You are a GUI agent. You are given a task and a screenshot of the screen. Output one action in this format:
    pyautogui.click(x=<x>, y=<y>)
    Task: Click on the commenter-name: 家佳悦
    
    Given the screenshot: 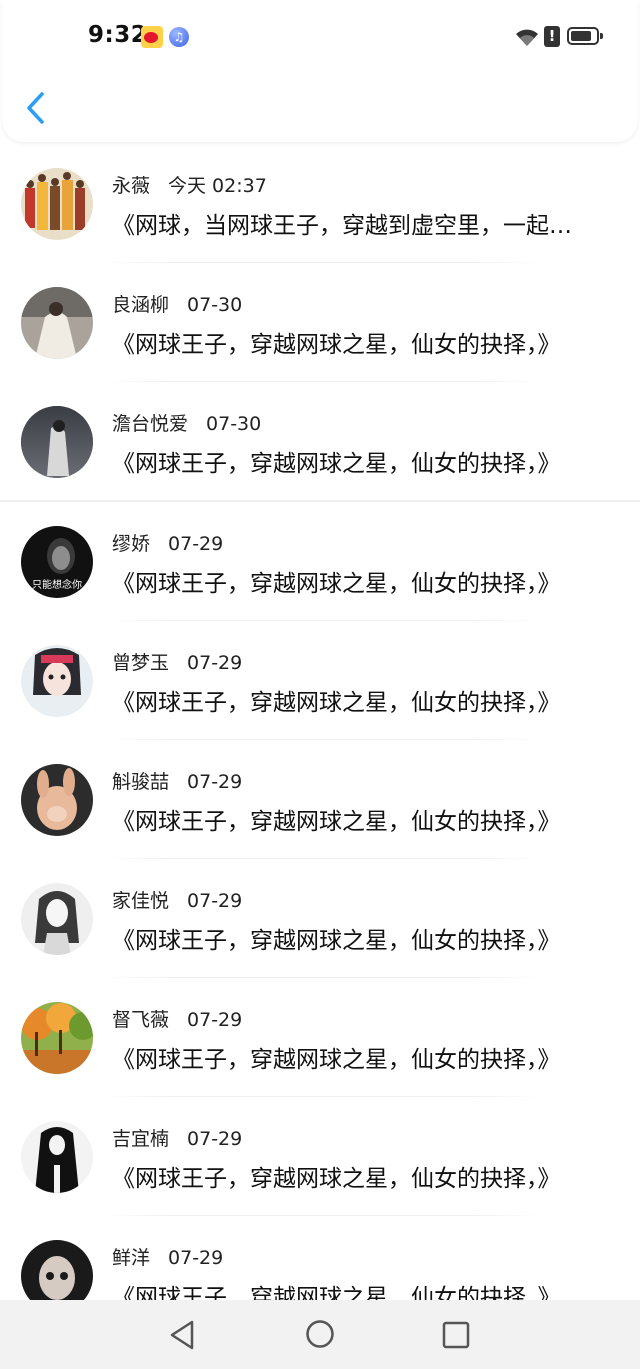 What is the action you would take?
    pyautogui.click(x=140, y=901)
    